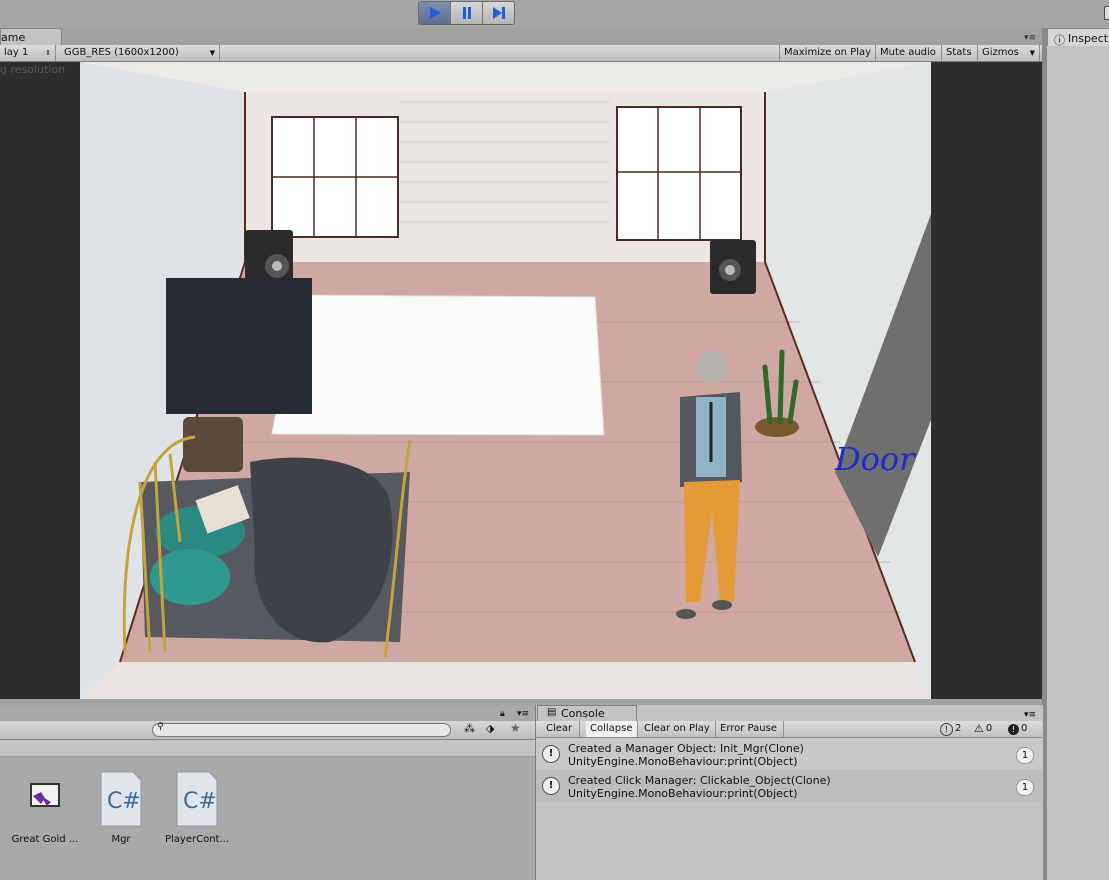 Image resolution: width=1109 pixels, height=880 pixels. I want to click on error-count-toggle: ! 0, so click(1017, 729).